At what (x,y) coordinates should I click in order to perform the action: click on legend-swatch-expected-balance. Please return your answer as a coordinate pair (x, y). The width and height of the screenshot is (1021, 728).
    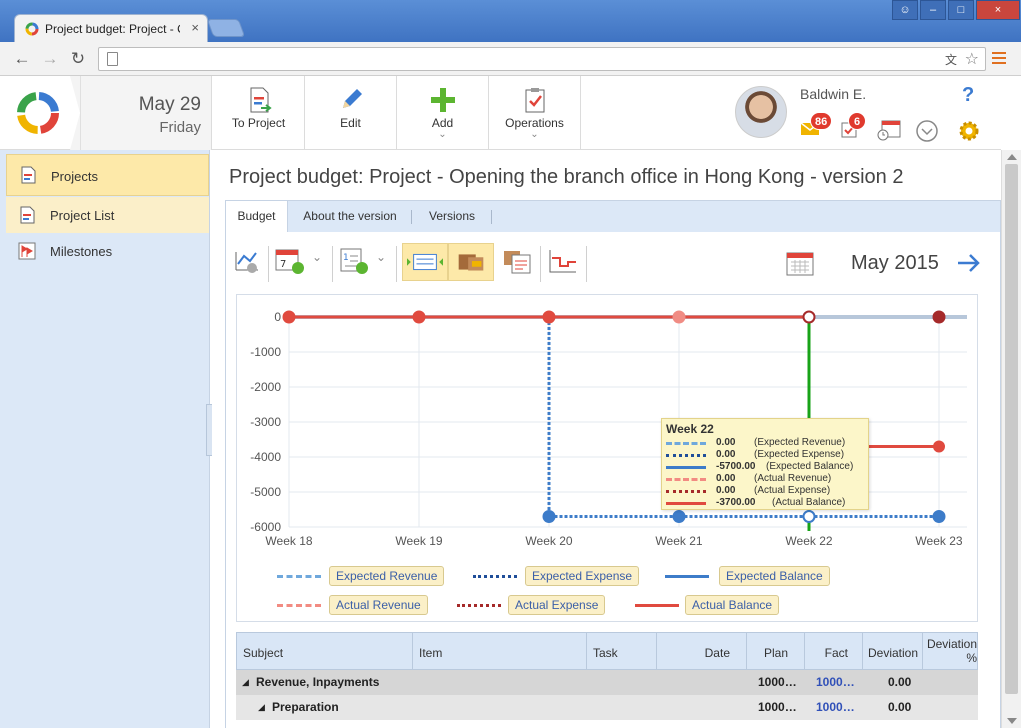
    Looking at the image, I should click on (687, 576).